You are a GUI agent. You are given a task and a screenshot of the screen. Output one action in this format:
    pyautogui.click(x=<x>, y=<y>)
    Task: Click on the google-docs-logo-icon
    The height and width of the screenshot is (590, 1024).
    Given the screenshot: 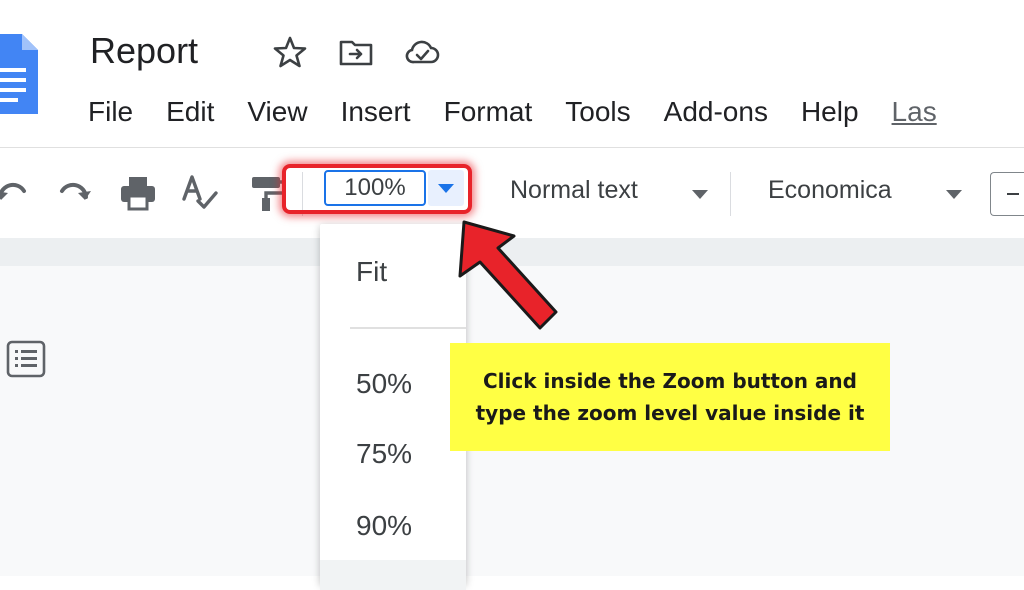 What is the action you would take?
    pyautogui.click(x=19, y=74)
    